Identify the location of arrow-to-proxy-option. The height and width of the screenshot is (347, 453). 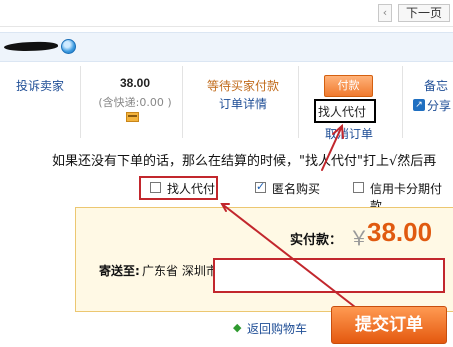
(288, 255).